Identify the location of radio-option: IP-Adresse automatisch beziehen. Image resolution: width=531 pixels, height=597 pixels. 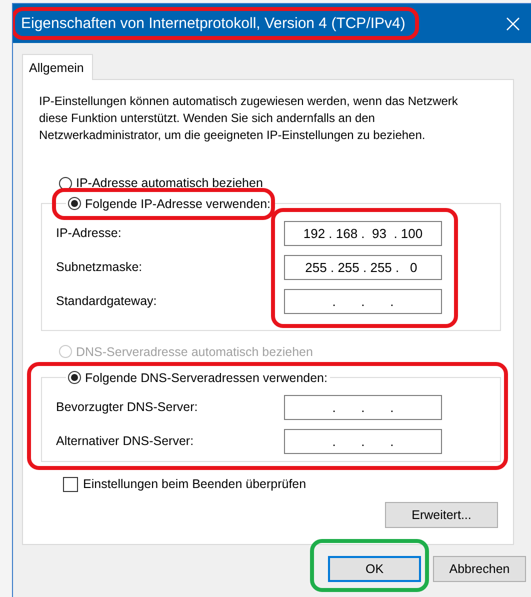
(161, 183).